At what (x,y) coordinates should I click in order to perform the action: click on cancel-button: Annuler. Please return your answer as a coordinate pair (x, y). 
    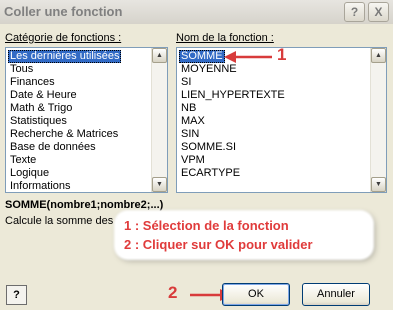
    Looking at the image, I should click on (336, 294).